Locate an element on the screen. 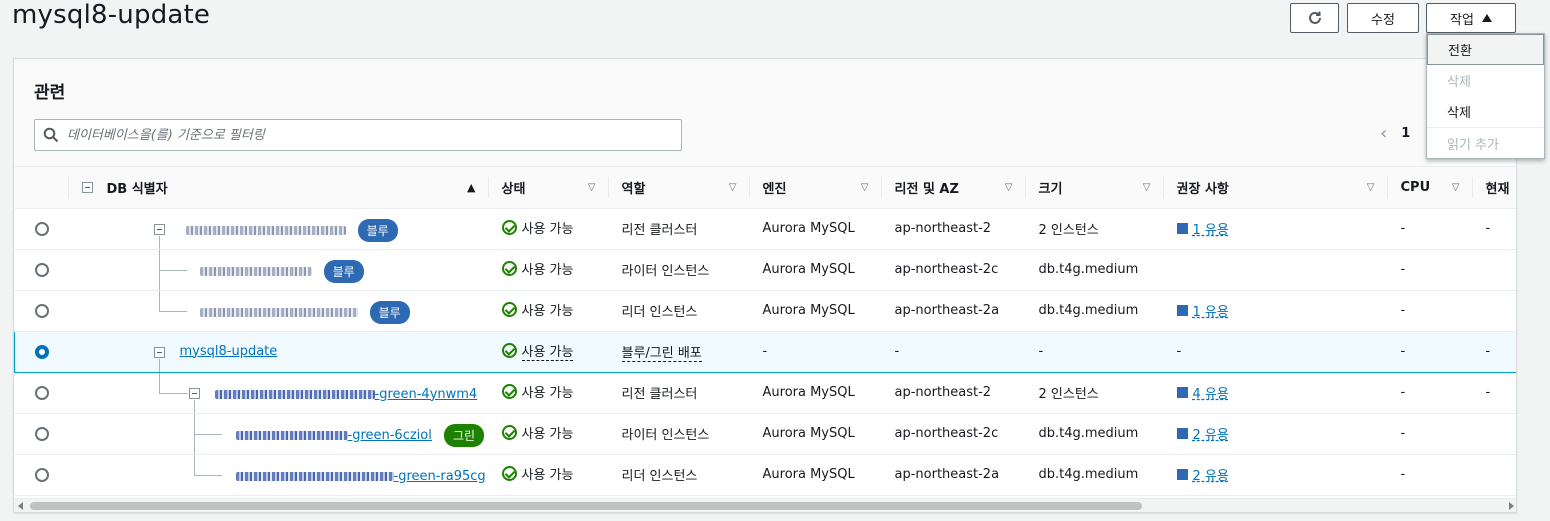  db-id-link: -green-ra95cg is located at coordinates (440, 476).